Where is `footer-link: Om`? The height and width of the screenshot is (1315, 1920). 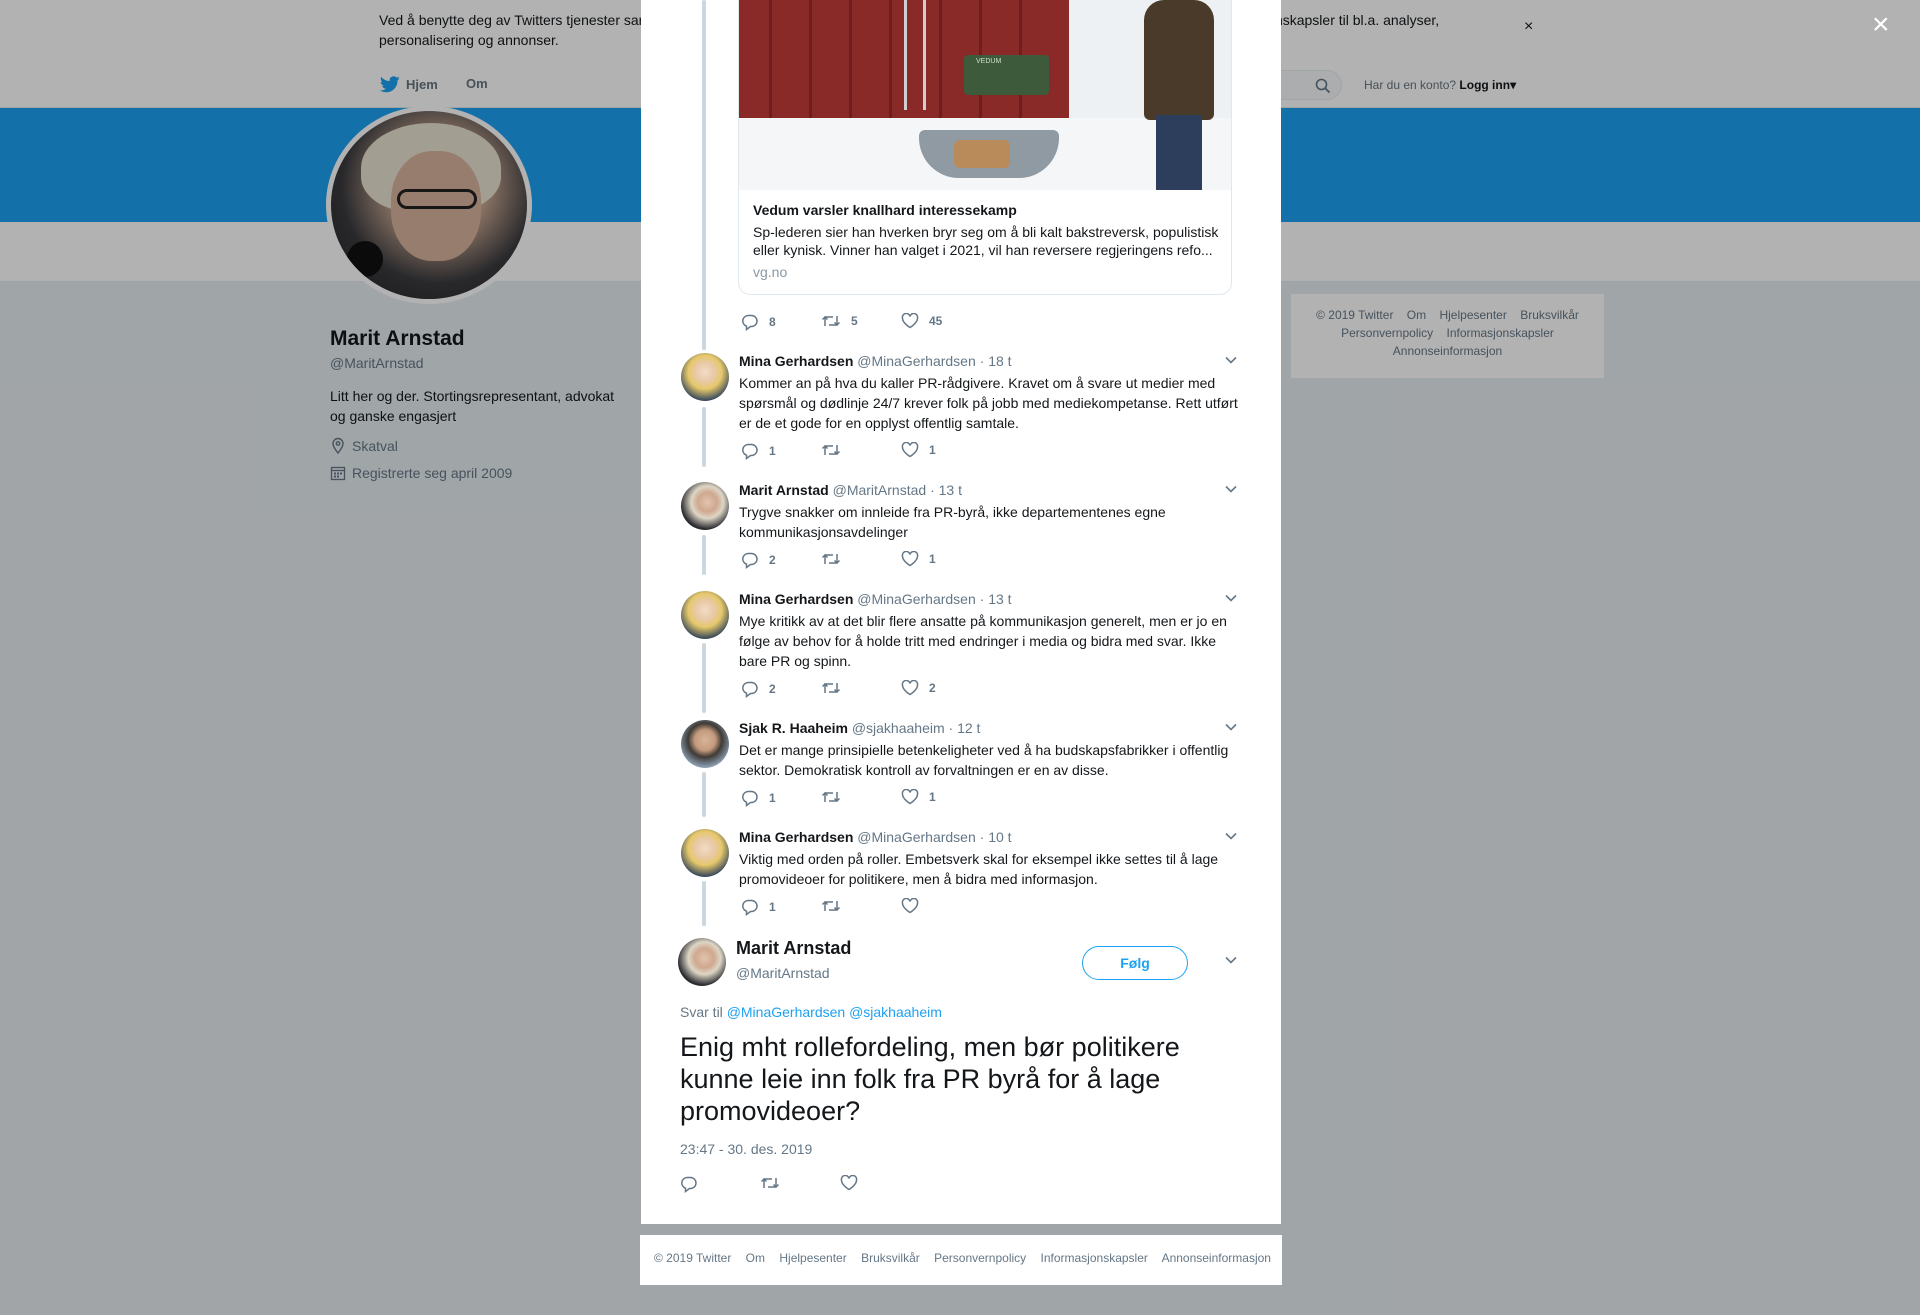
footer-link: Om is located at coordinates (755, 1258).